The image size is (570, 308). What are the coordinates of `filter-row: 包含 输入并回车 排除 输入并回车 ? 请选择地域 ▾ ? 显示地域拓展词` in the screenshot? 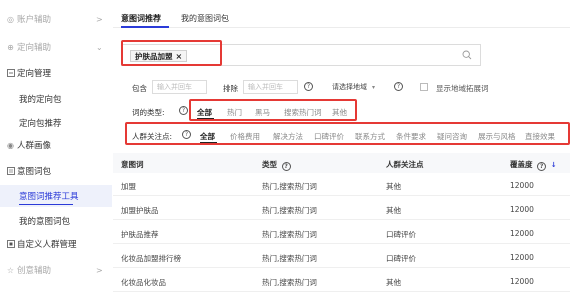 It's located at (341, 88).